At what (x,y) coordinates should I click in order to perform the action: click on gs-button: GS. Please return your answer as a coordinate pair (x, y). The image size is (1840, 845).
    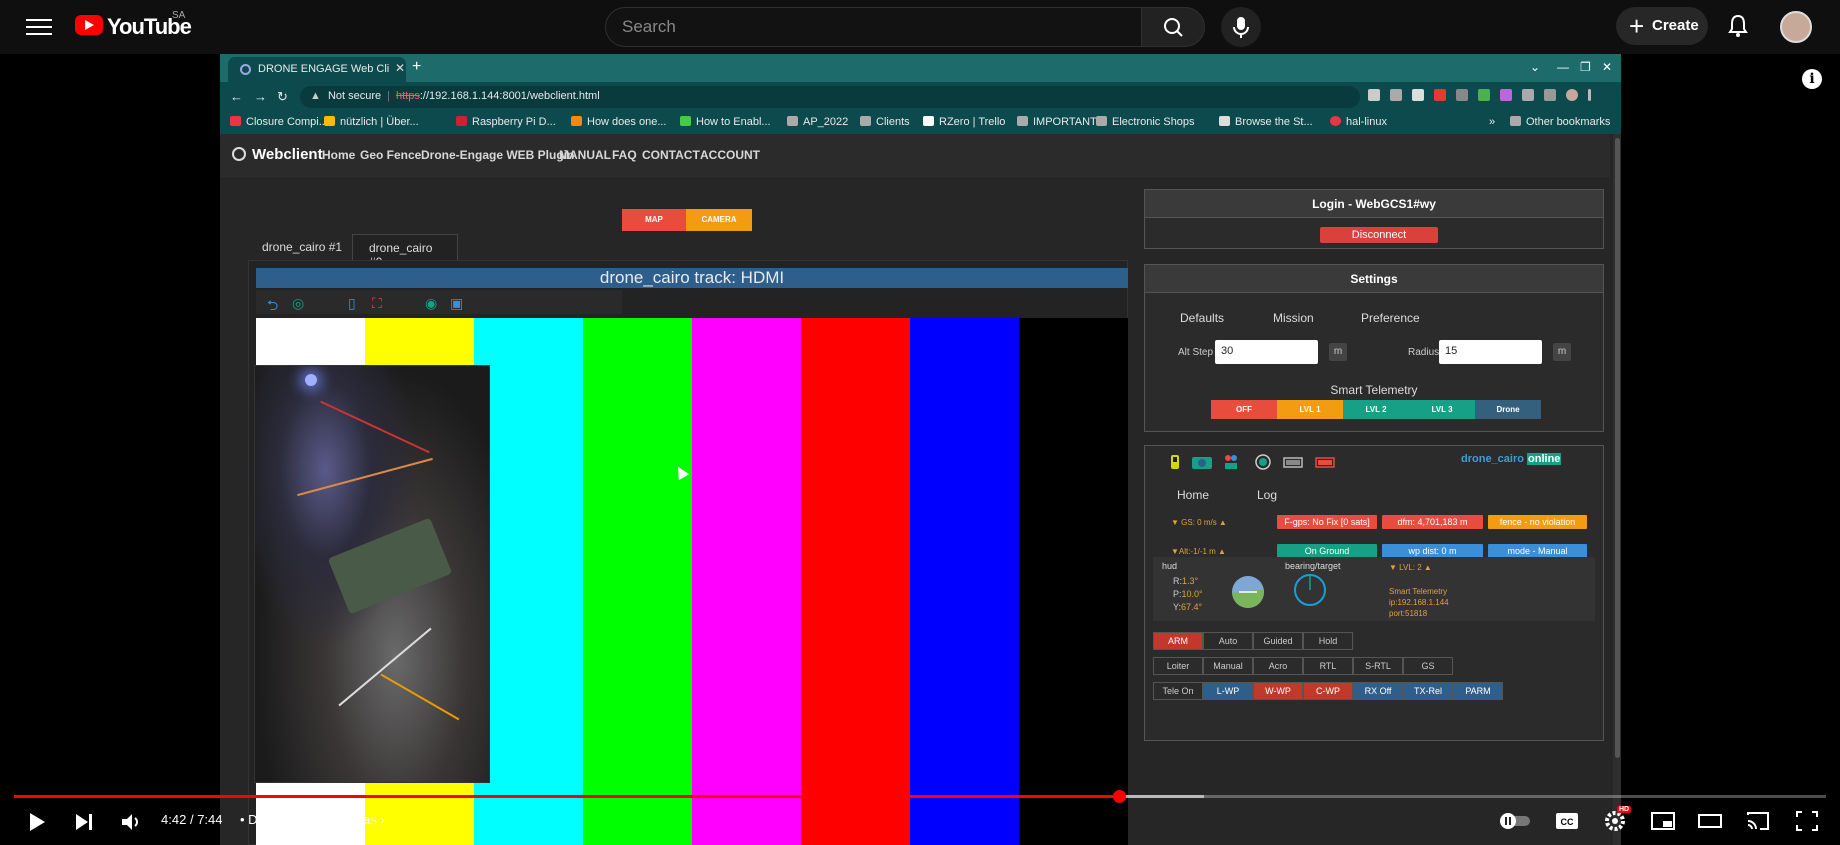
    Looking at the image, I should click on (1428, 666).